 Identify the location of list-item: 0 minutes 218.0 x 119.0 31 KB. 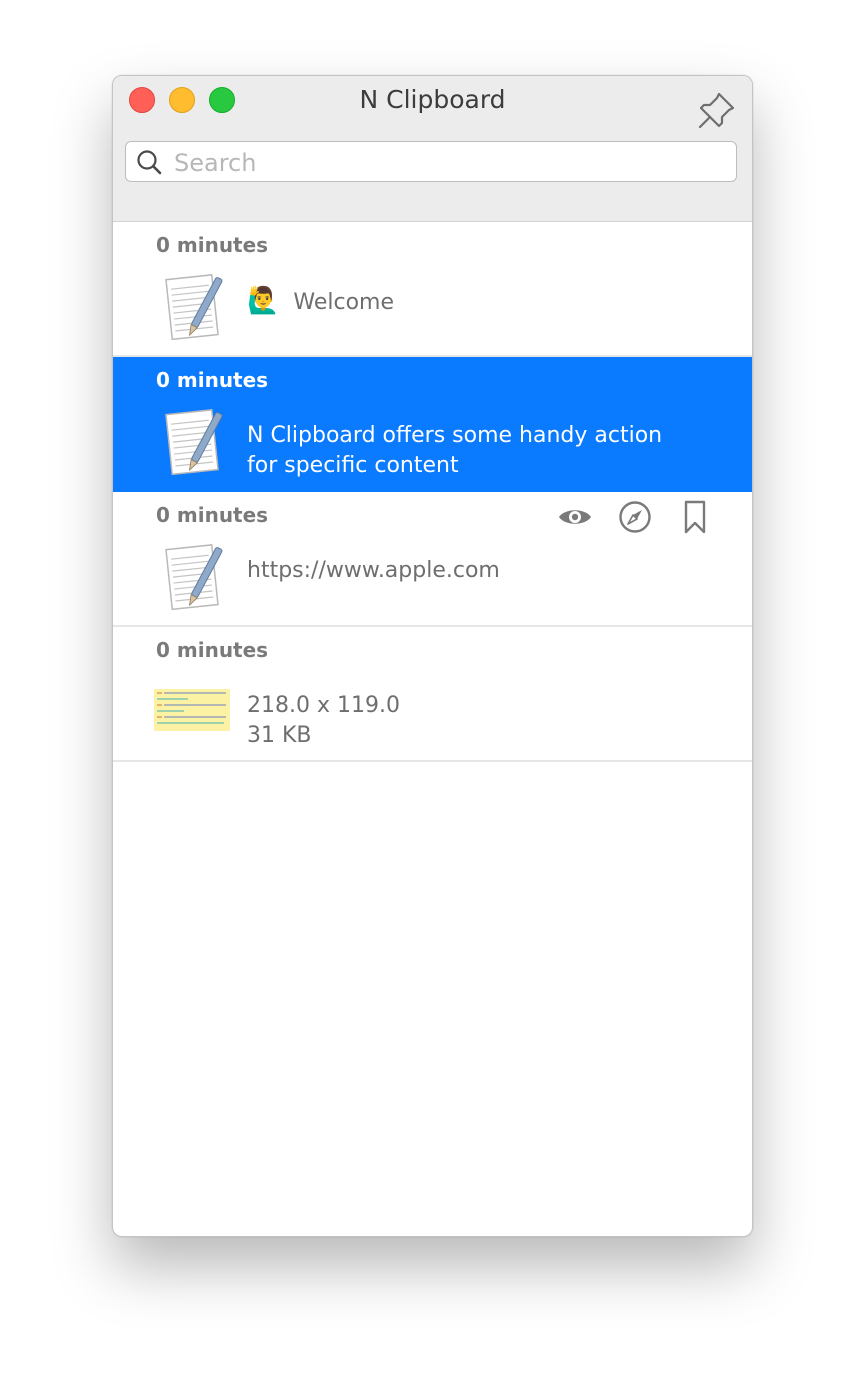
(432, 694).